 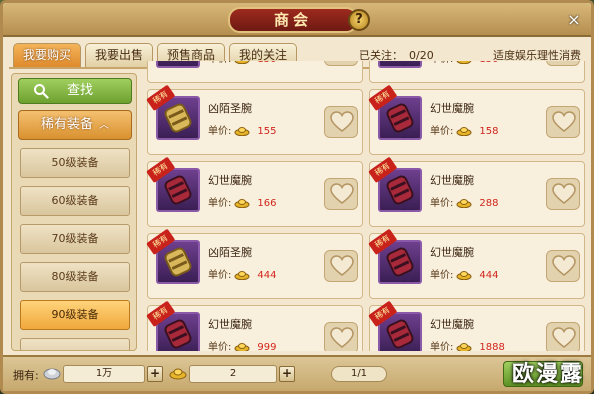 I want to click on own-label: 拥有:, so click(x=26, y=375).